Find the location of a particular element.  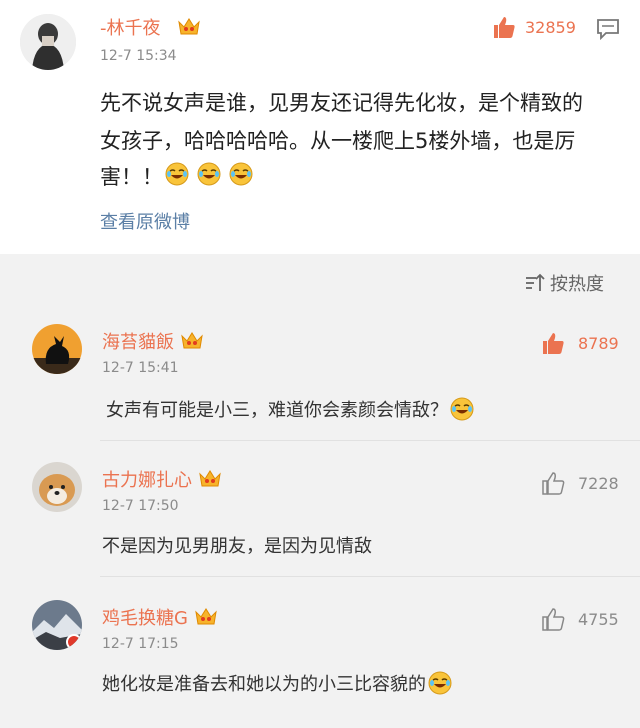

comment-text: 她化妆是准备去和她以为的小三比容貌的 is located at coordinates (277, 683).